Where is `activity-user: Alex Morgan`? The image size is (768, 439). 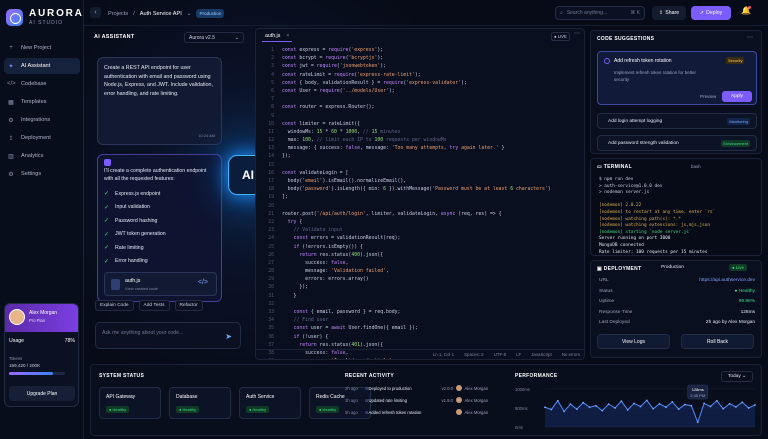
activity-user: Alex Morgan is located at coordinates (476, 388).